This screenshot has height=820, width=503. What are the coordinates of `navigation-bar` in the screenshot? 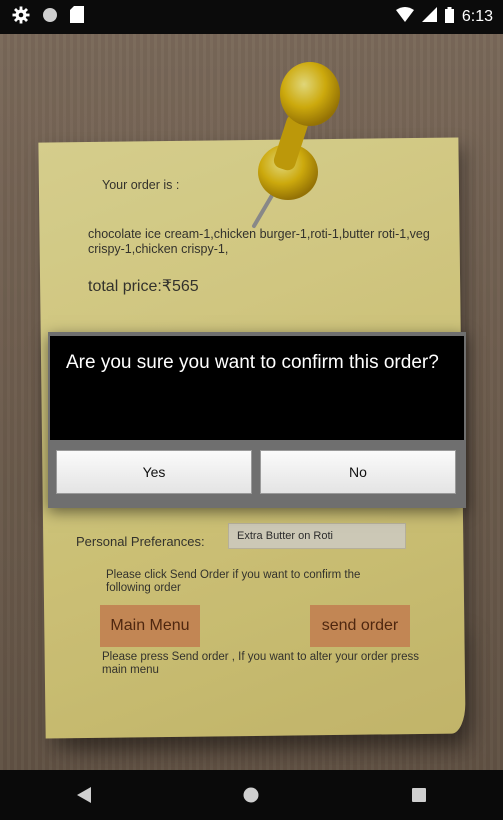 It's located at (251, 795).